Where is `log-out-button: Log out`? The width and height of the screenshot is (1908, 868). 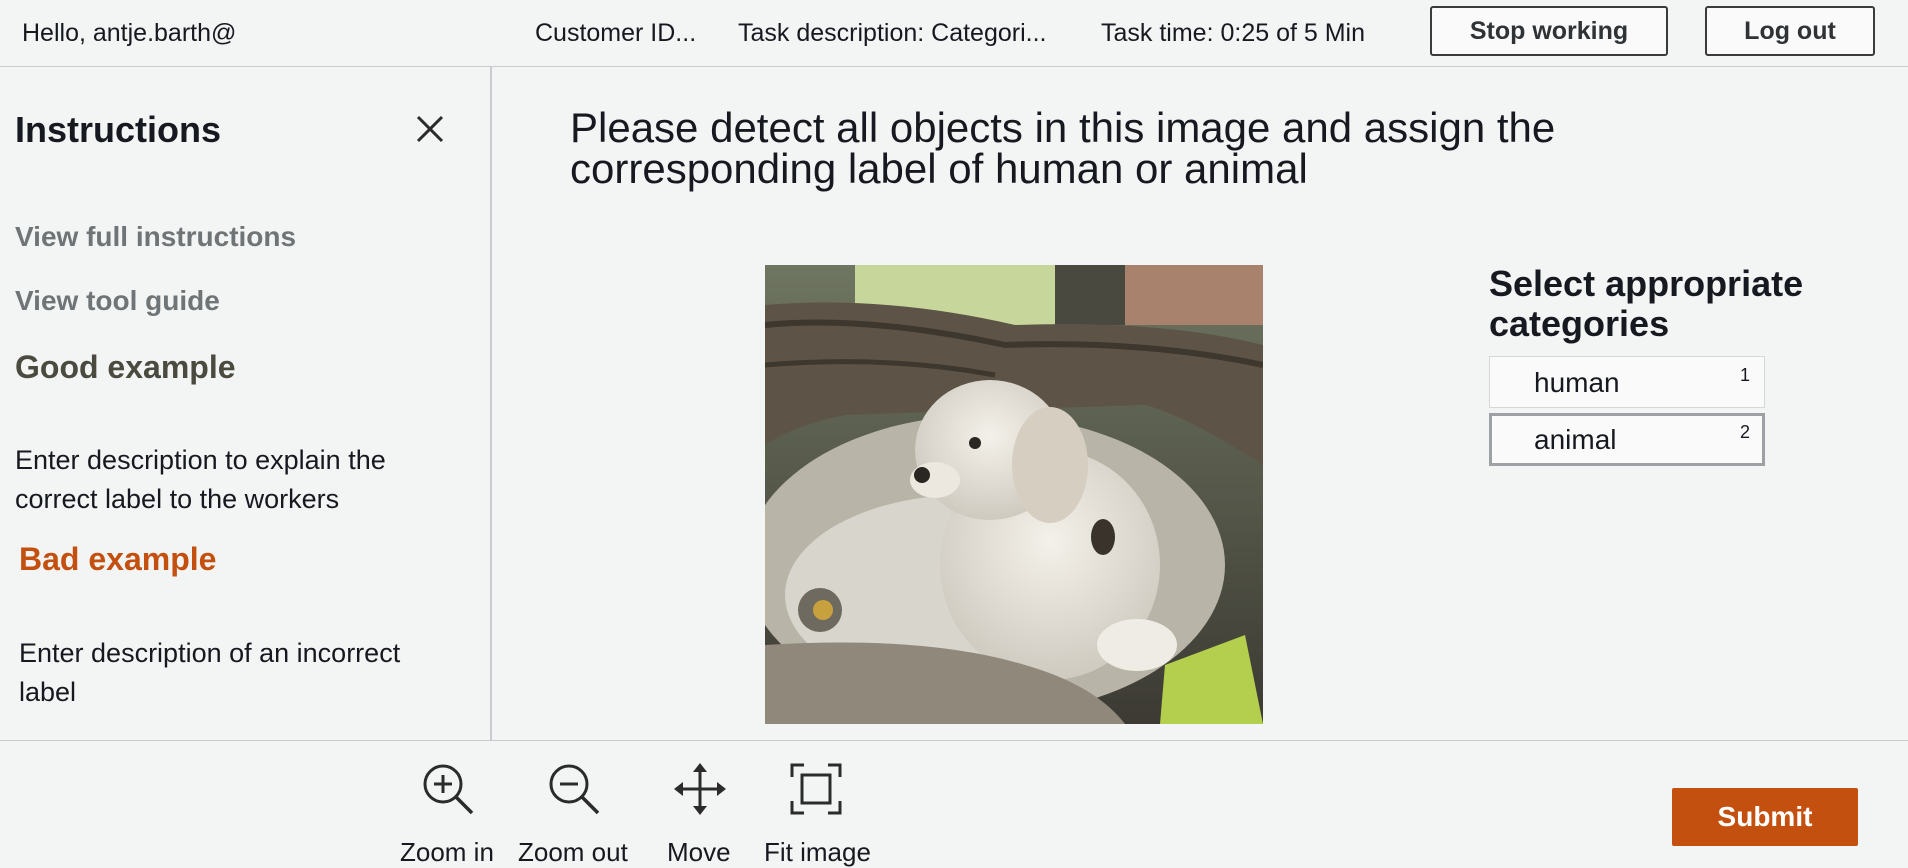 log-out-button: Log out is located at coordinates (1790, 31).